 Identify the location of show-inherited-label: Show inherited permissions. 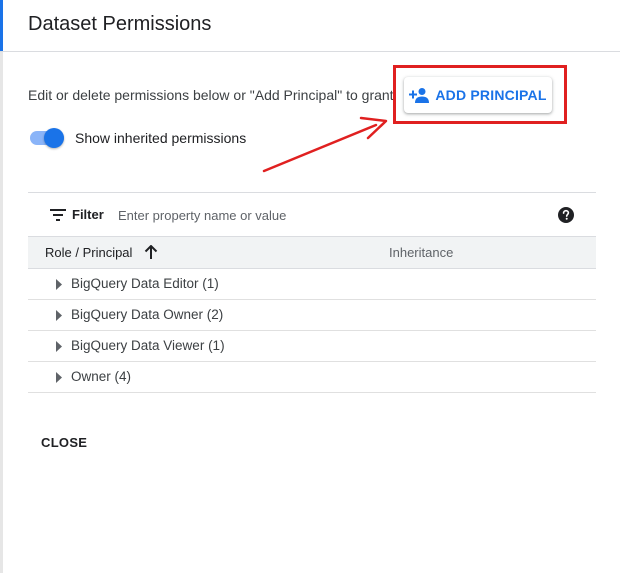
(161, 138).